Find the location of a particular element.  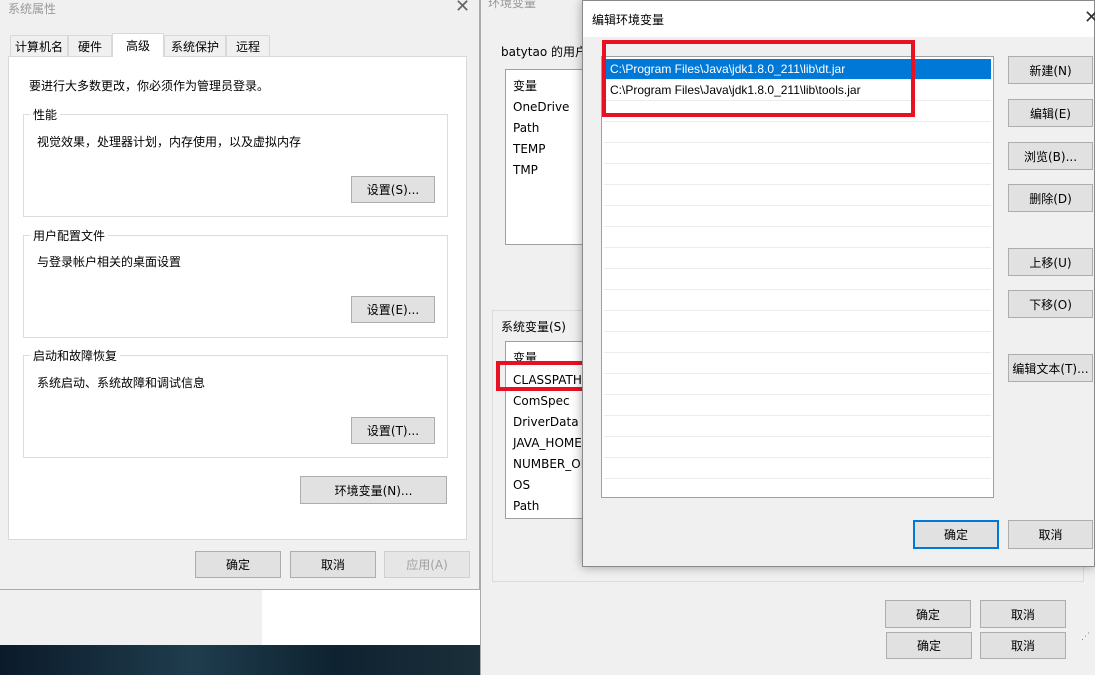

window-title: 环境变量 is located at coordinates (512, 5).